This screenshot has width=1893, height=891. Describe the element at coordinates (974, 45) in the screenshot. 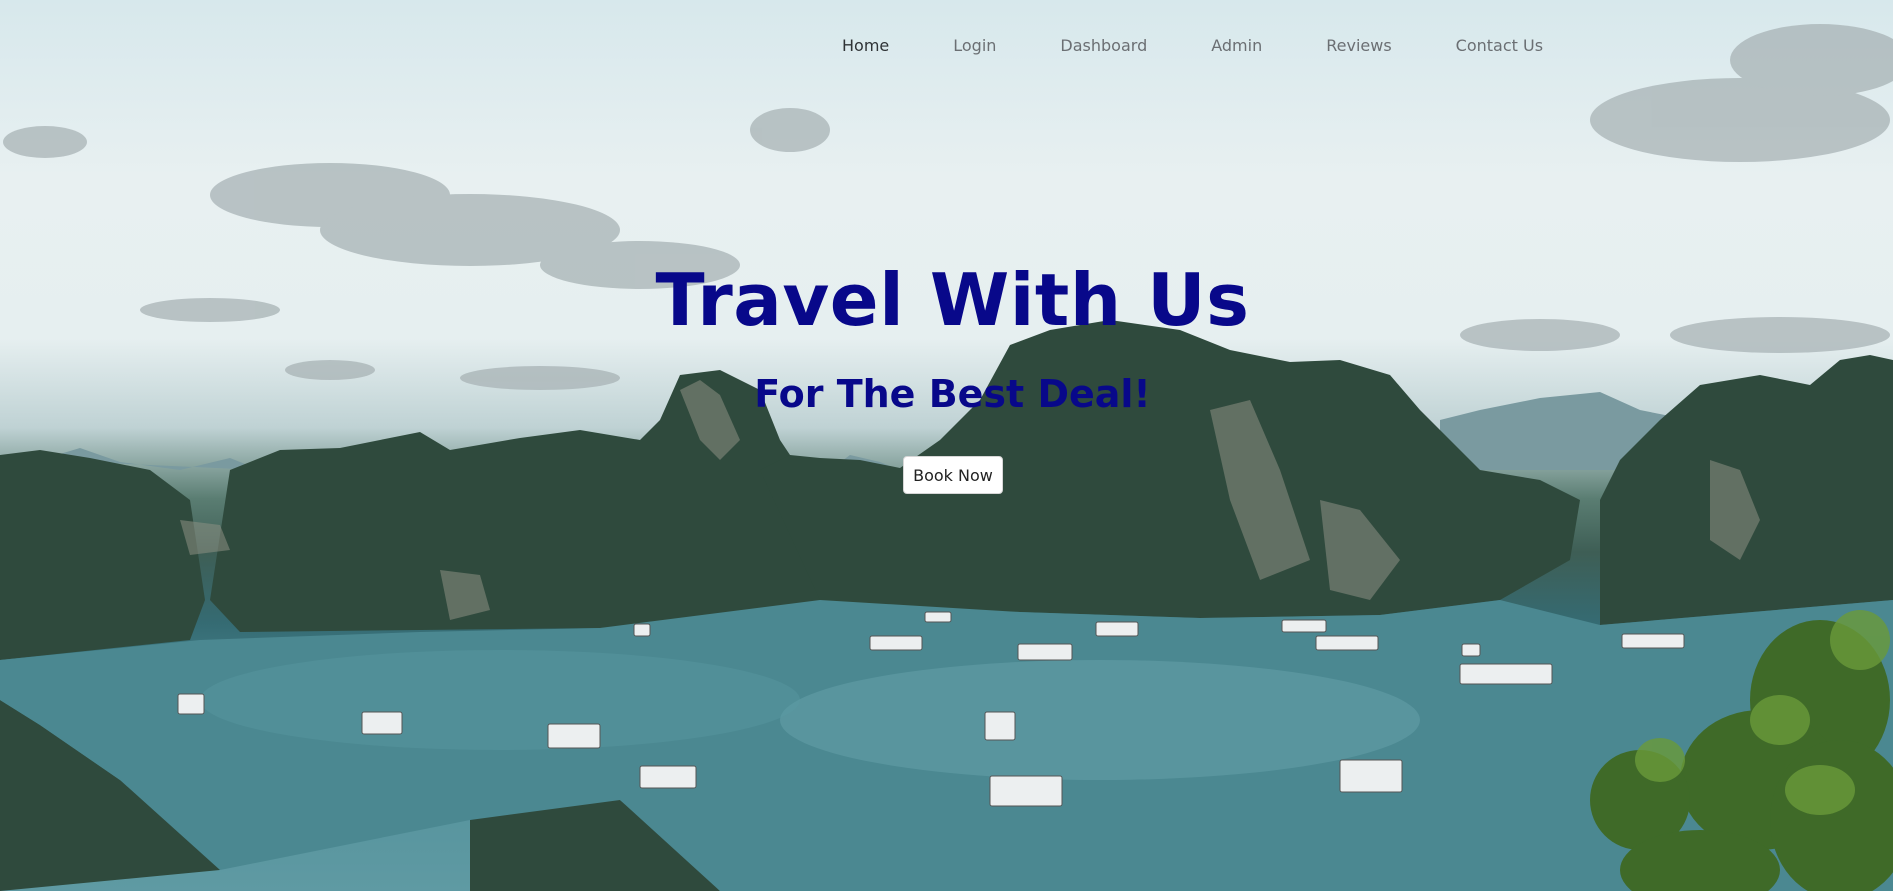

I see `nav-login-link: Login` at that location.